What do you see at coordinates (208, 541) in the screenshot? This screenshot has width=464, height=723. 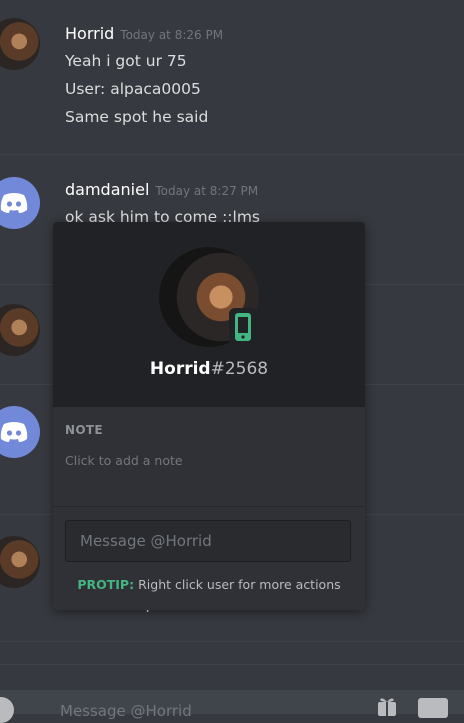 I see `popout-message-input: Message @Horrid` at bounding box center [208, 541].